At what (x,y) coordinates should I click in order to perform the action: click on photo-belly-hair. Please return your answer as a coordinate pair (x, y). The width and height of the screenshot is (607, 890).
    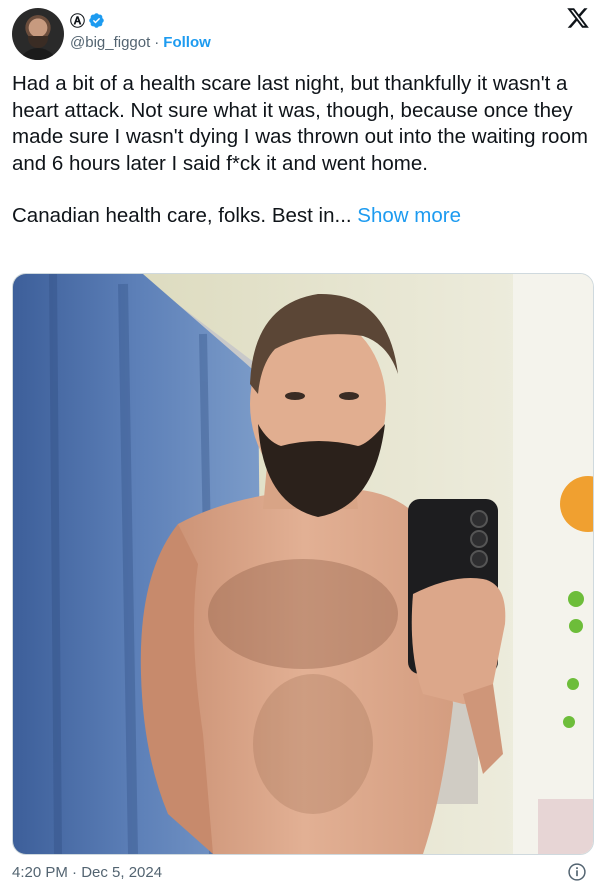
    Looking at the image, I should click on (313, 744).